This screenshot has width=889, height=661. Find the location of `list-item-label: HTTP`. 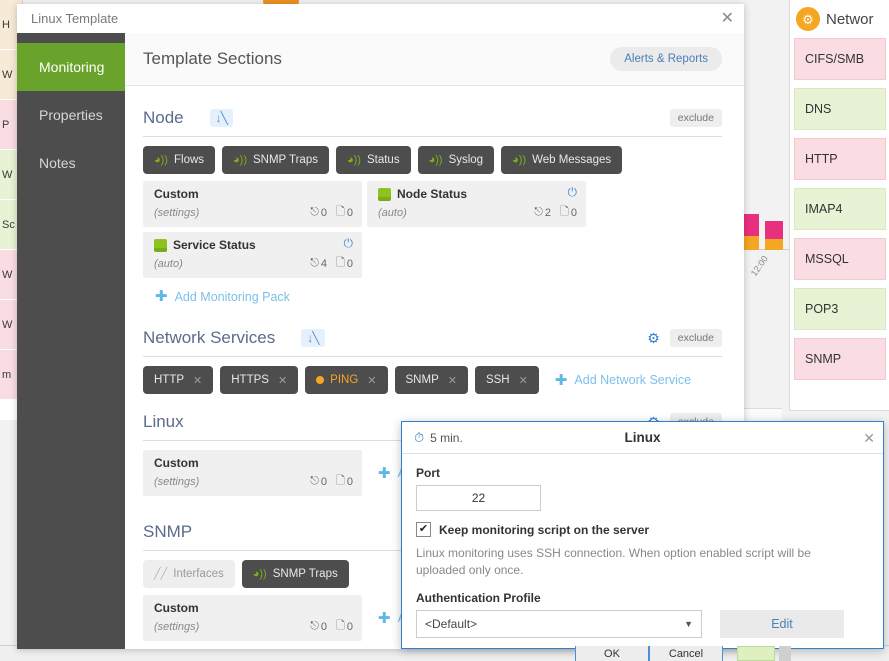

list-item-label: HTTP is located at coordinates (821, 159).